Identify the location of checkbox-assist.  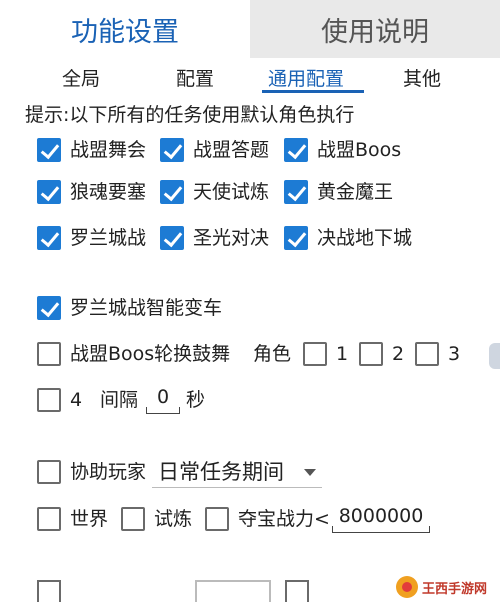
(49, 472).